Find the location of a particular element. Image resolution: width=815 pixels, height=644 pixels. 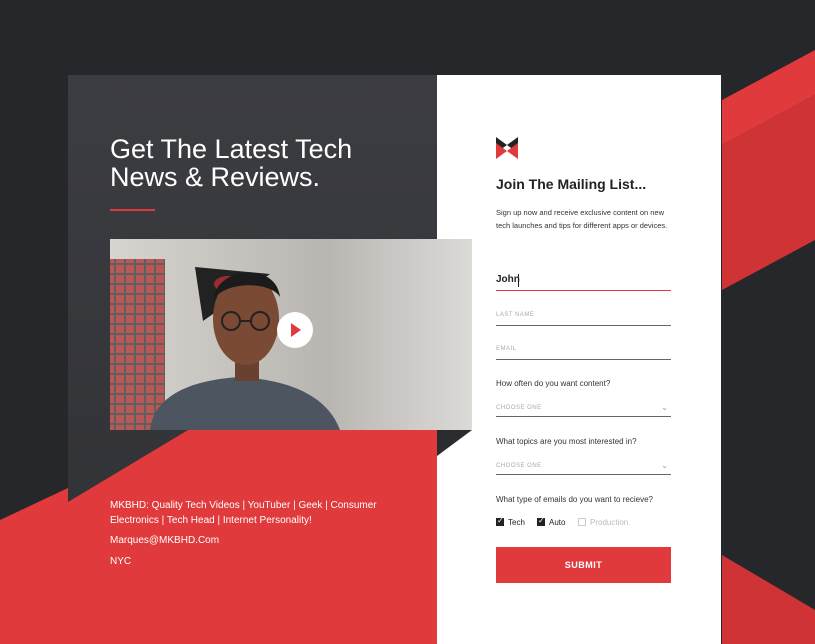

checkbox-label-production: Production is located at coordinates (609, 522).